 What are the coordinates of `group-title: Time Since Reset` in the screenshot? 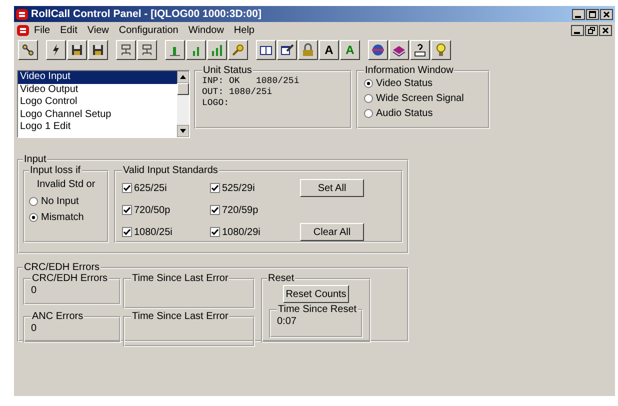 It's located at (317, 309).